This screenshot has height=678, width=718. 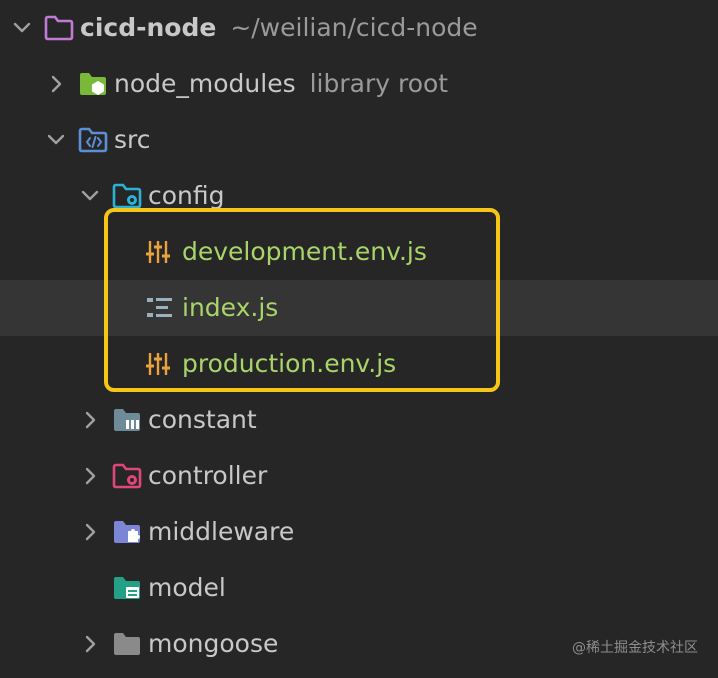 What do you see at coordinates (127, 420) in the screenshot?
I see `constant-folder-icon` at bounding box center [127, 420].